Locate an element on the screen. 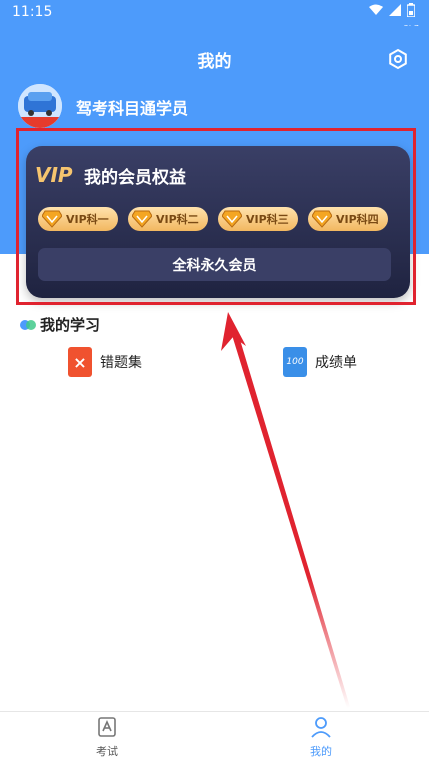 The width and height of the screenshot is (429, 764). section-dot-icon is located at coordinates (28, 324).